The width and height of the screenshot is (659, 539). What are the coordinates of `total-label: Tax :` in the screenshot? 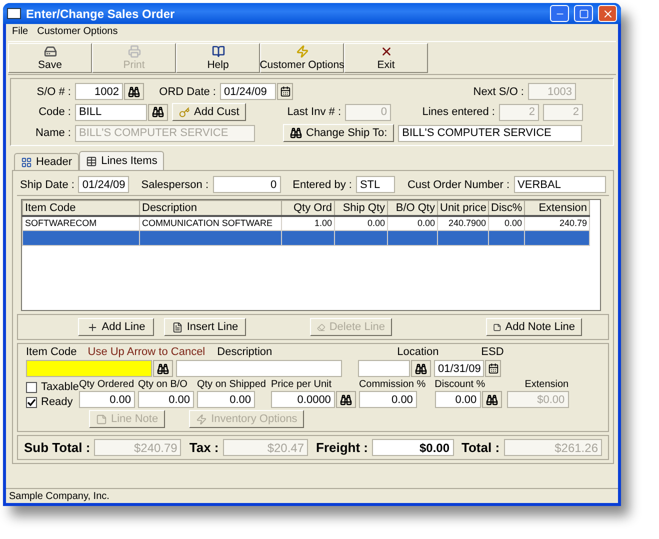 It's located at (204, 447).